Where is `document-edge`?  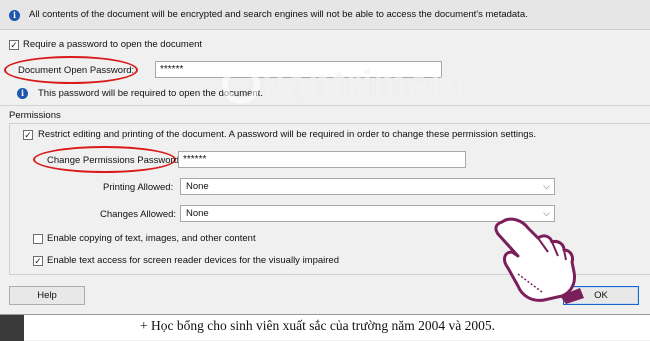
document-edge is located at coordinates (12, 328).